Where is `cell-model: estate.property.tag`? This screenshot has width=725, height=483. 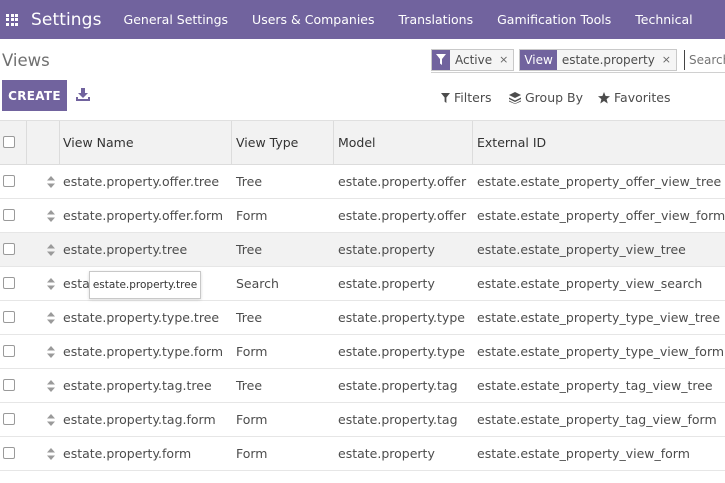
cell-model: estate.property.tag is located at coordinates (398, 385).